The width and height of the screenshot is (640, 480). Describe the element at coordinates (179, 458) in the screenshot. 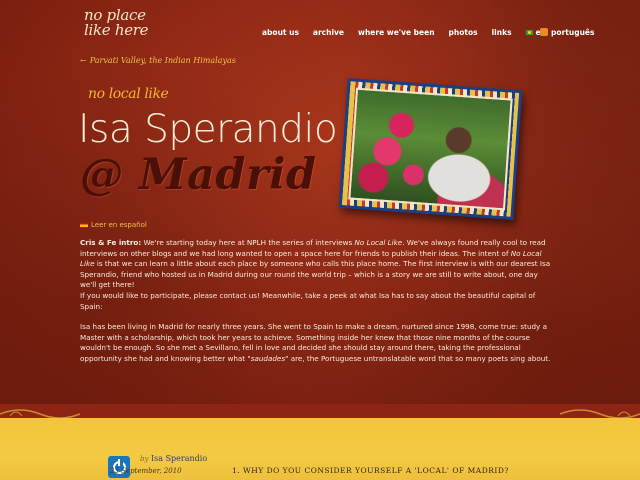

I see `author-name-link: Isa Sperandio` at that location.